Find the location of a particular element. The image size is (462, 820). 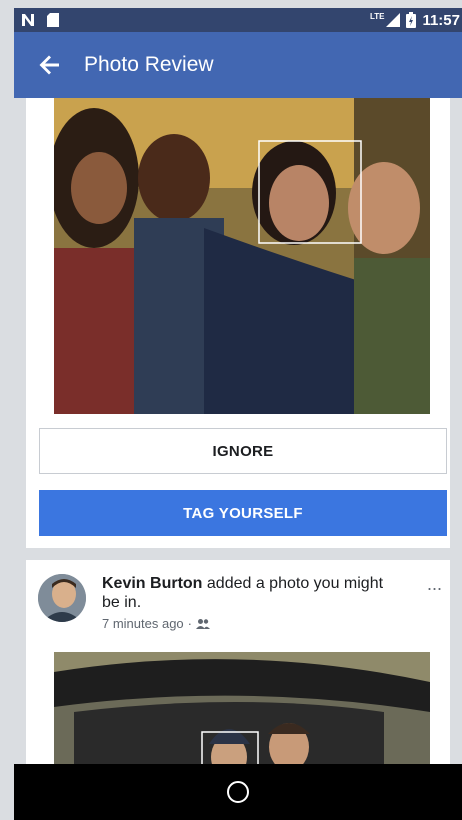

post-photo is located at coordinates (242, 708).